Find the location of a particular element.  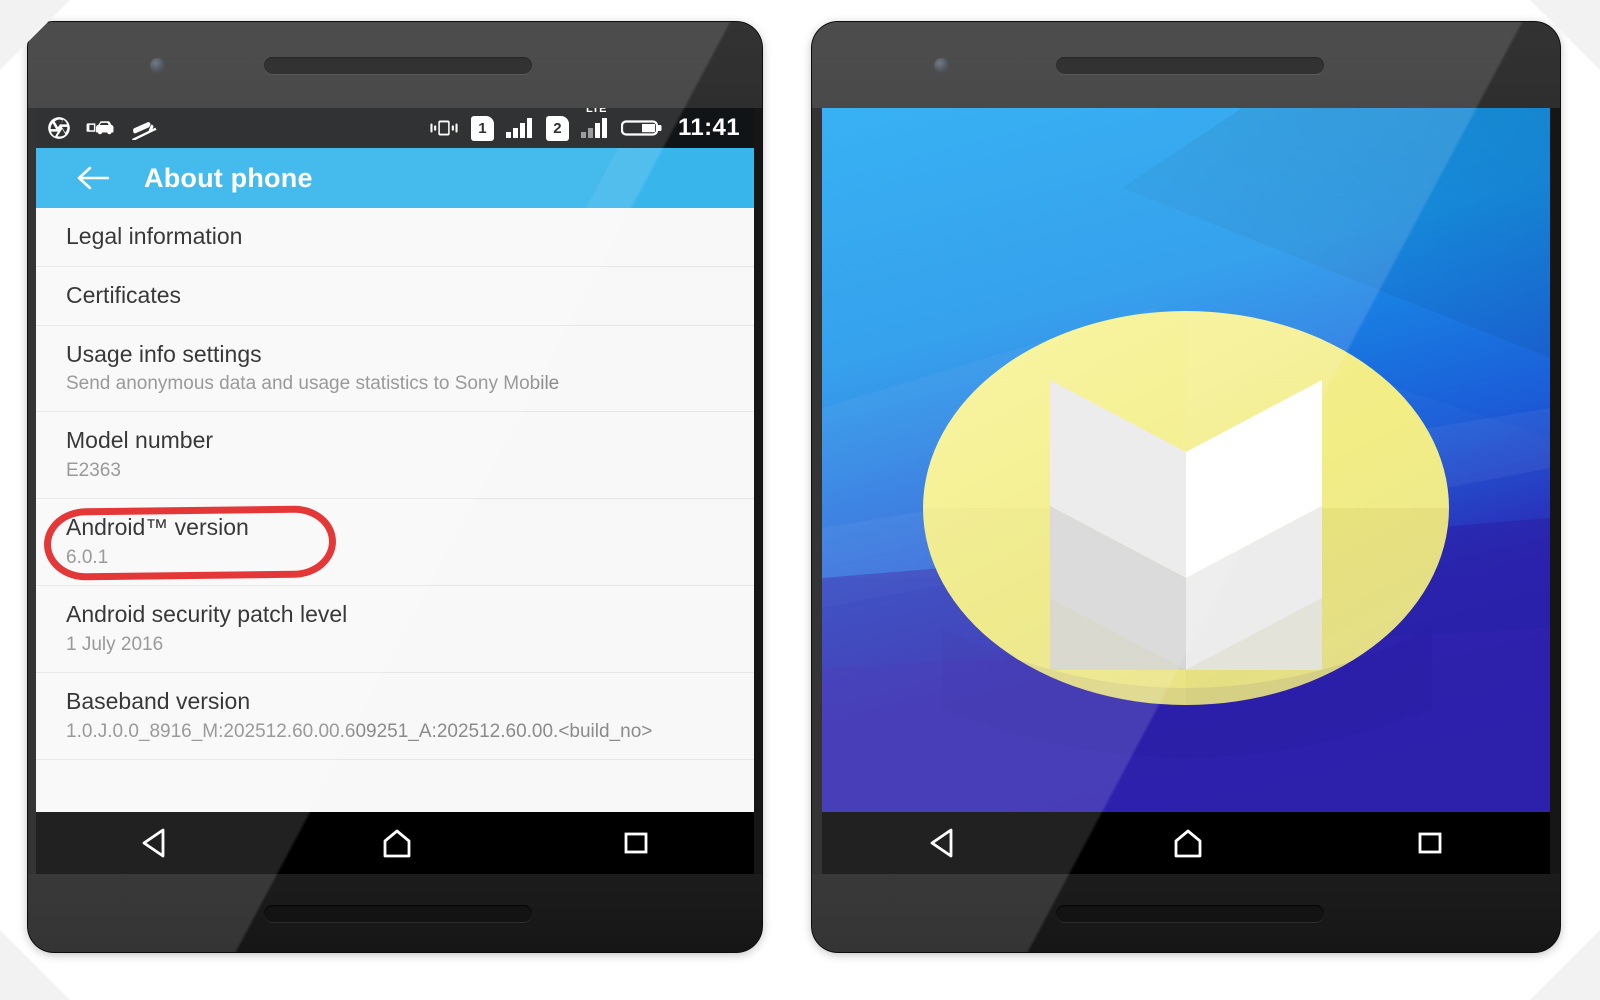

list-item-title: Android security patch level is located at coordinates (207, 613).